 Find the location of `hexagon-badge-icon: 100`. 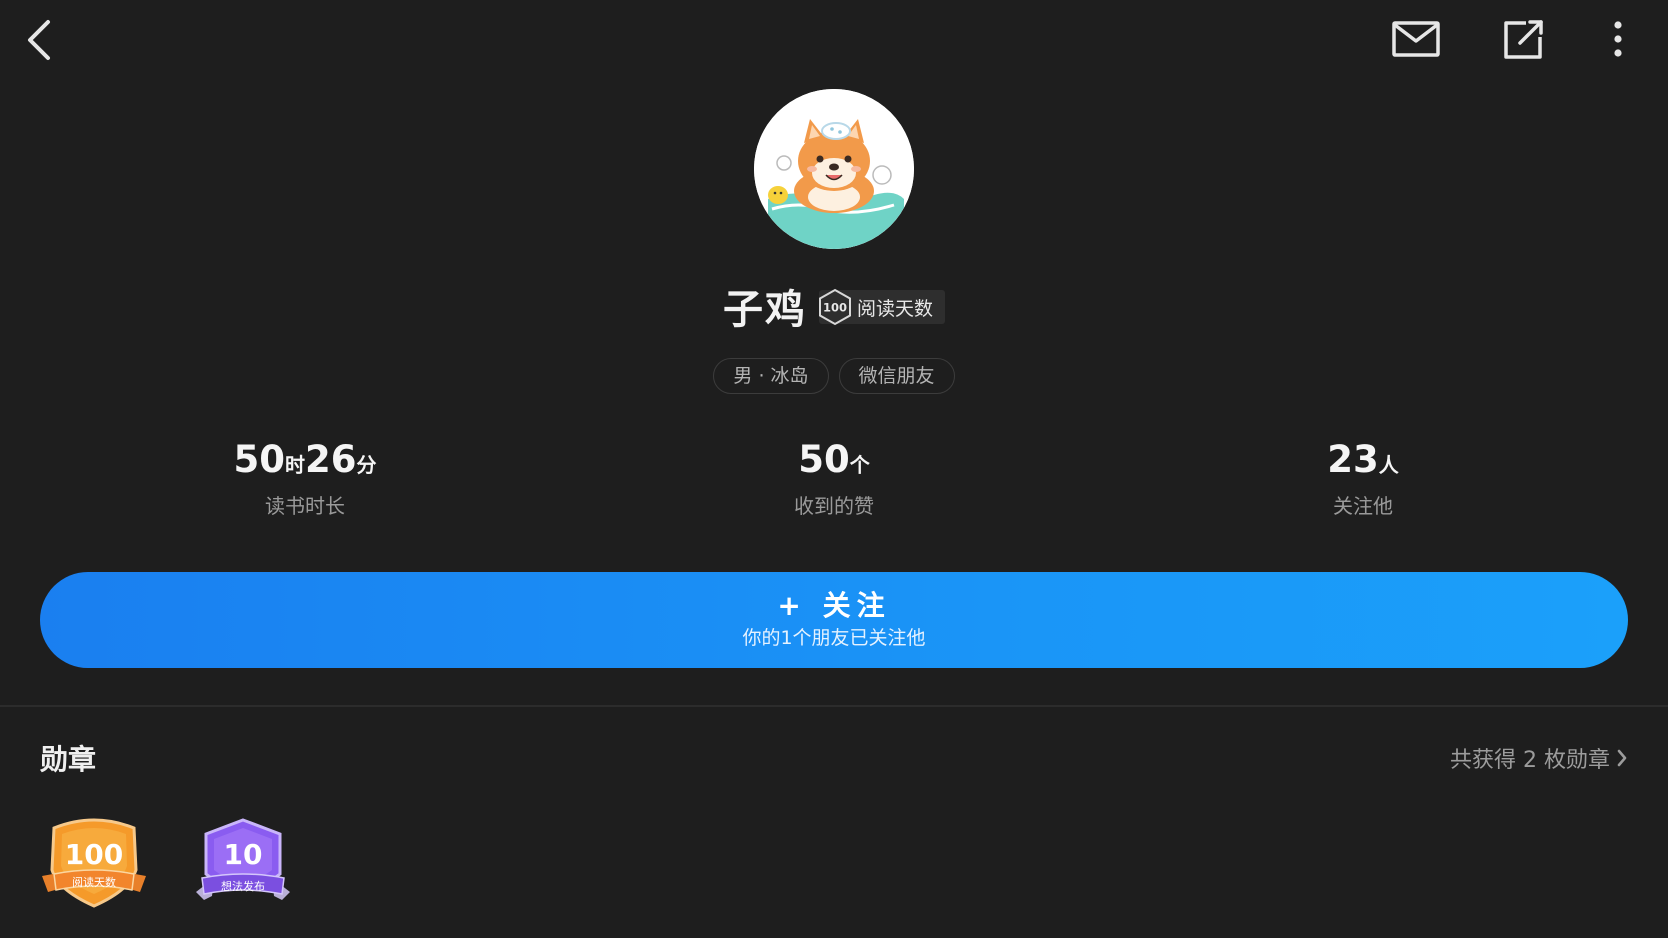

hexagon-badge-icon: 100 is located at coordinates (834, 307).